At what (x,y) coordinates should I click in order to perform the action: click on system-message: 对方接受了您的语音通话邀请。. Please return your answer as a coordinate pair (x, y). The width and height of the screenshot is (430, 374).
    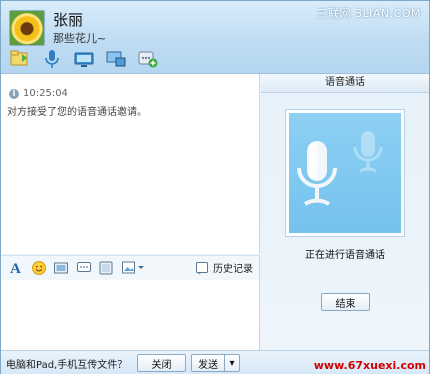
    Looking at the image, I should click on (77, 112).